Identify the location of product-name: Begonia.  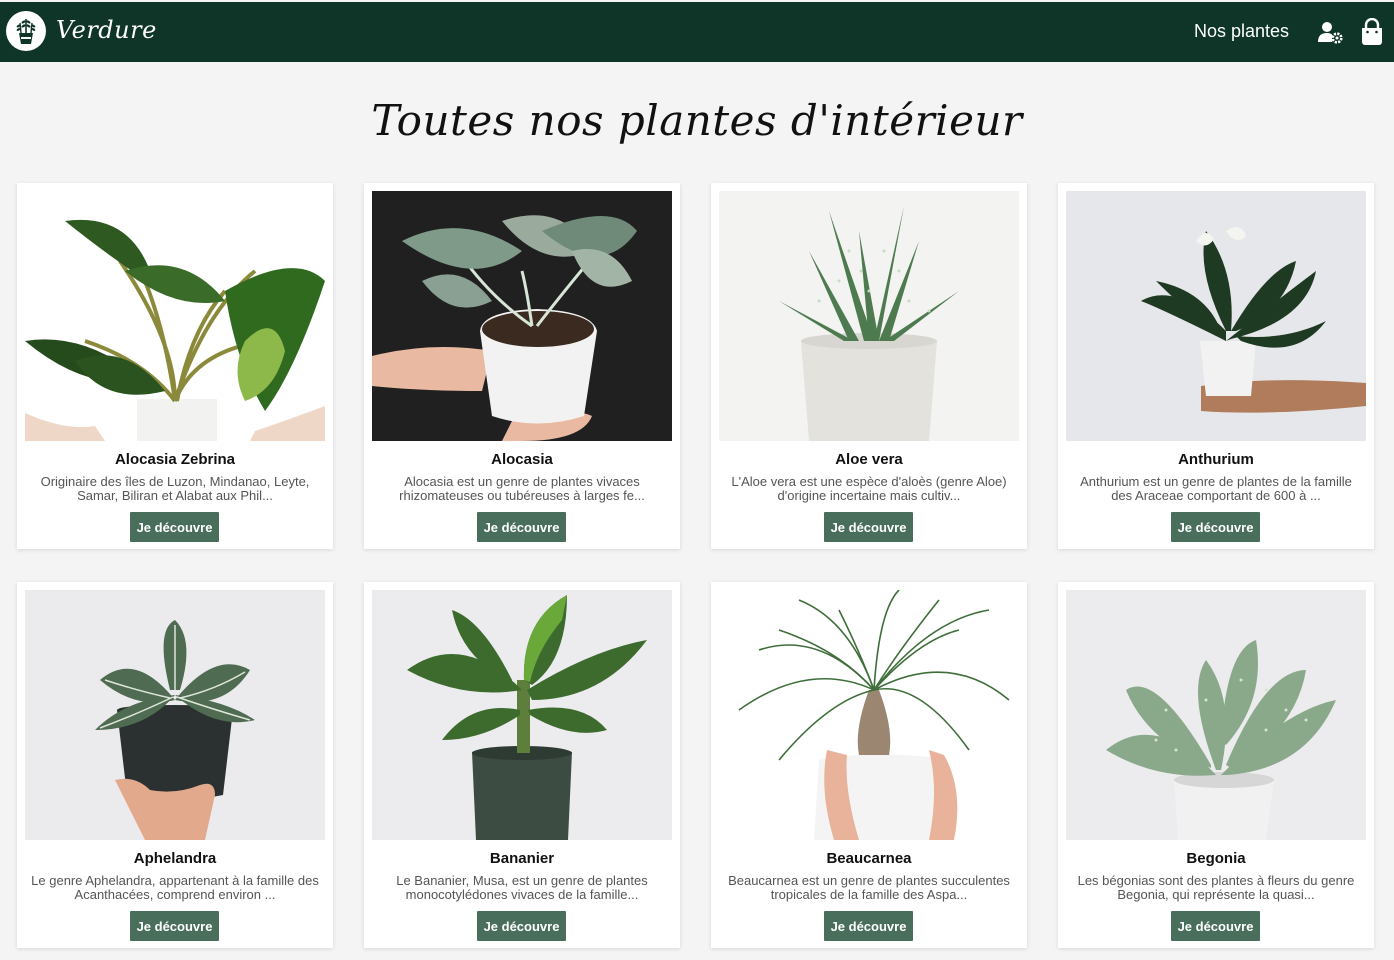
(1216, 858).